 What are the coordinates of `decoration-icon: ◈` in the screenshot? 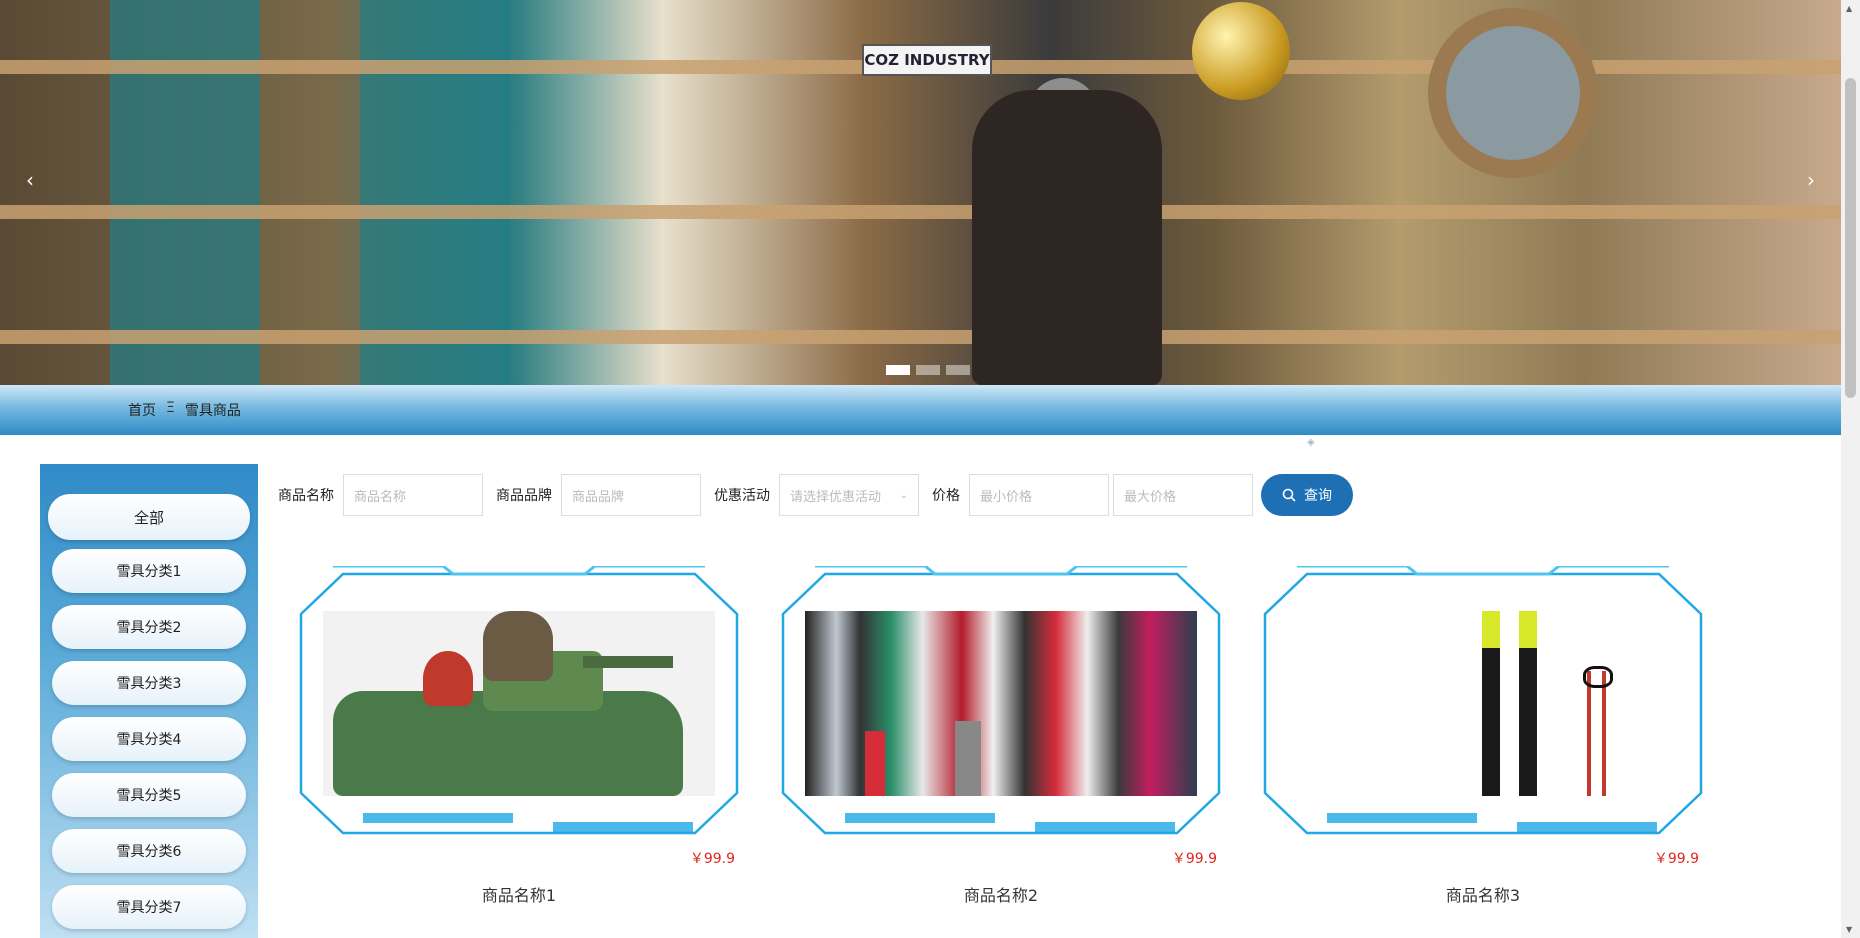 It's located at (1311, 442).